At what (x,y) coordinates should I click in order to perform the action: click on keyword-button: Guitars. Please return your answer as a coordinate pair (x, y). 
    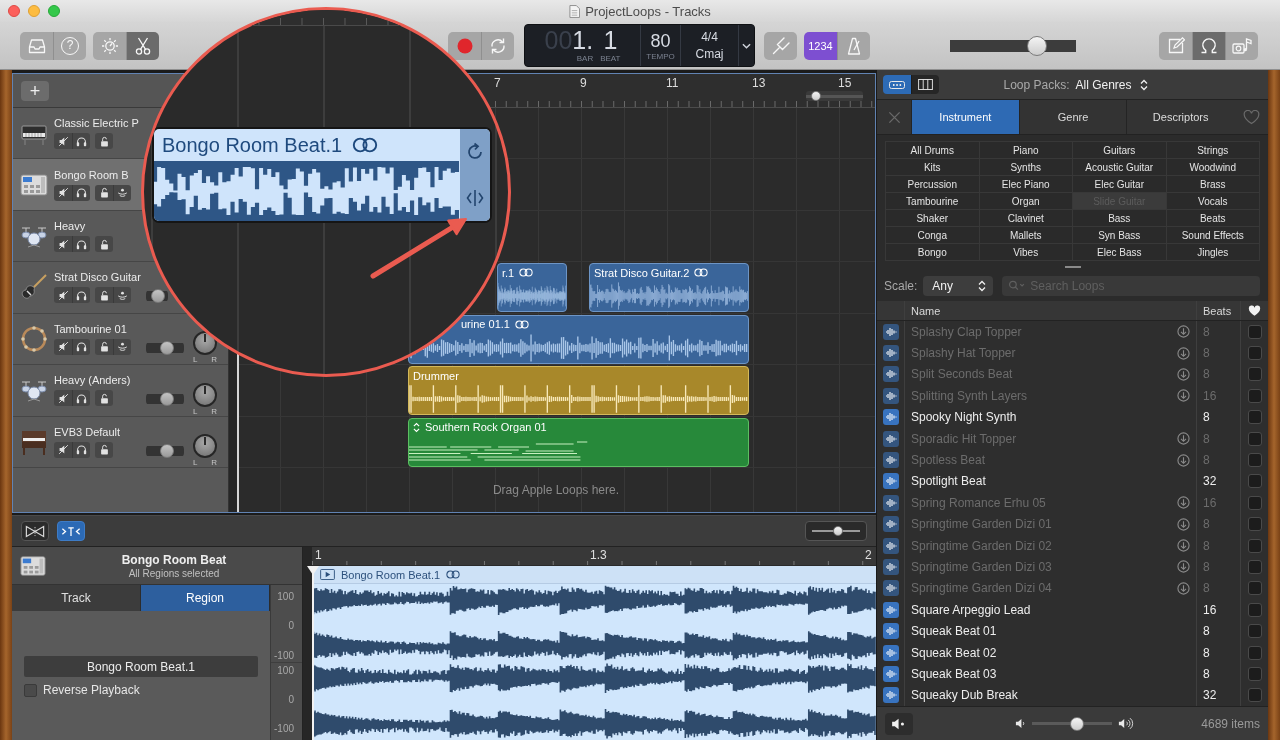
    Looking at the image, I should click on (1119, 150).